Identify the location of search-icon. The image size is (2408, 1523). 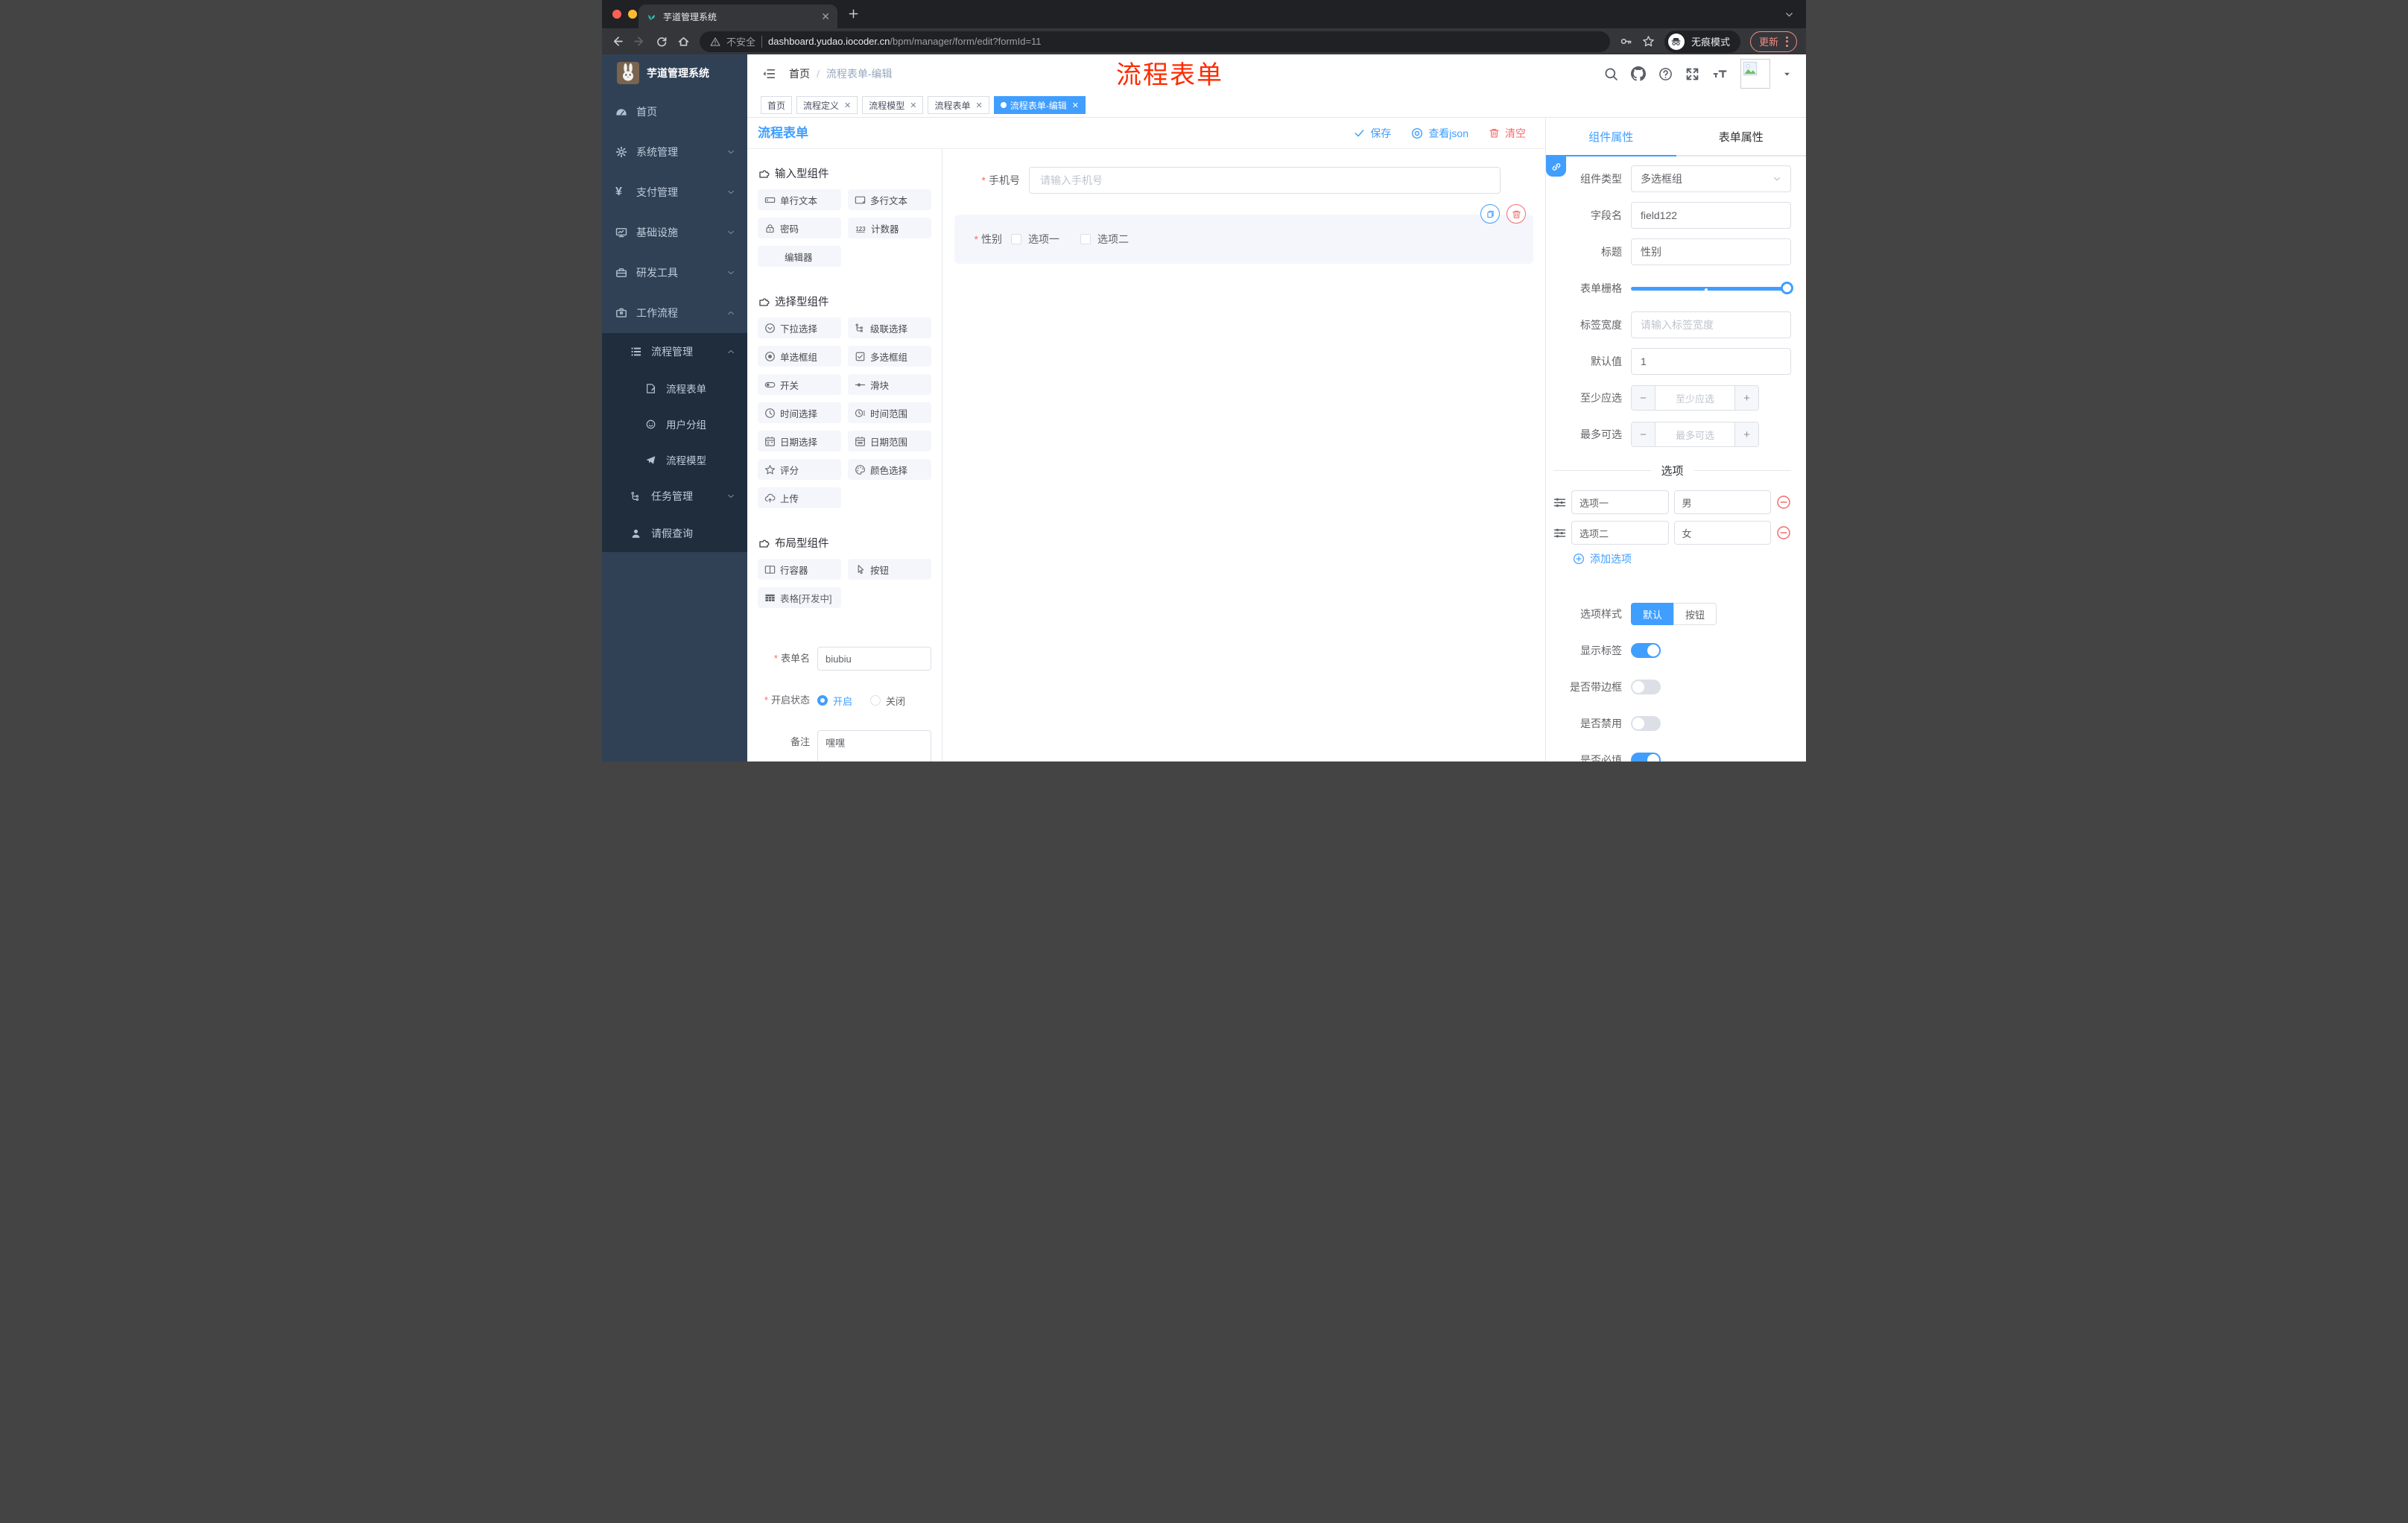
(1611, 74).